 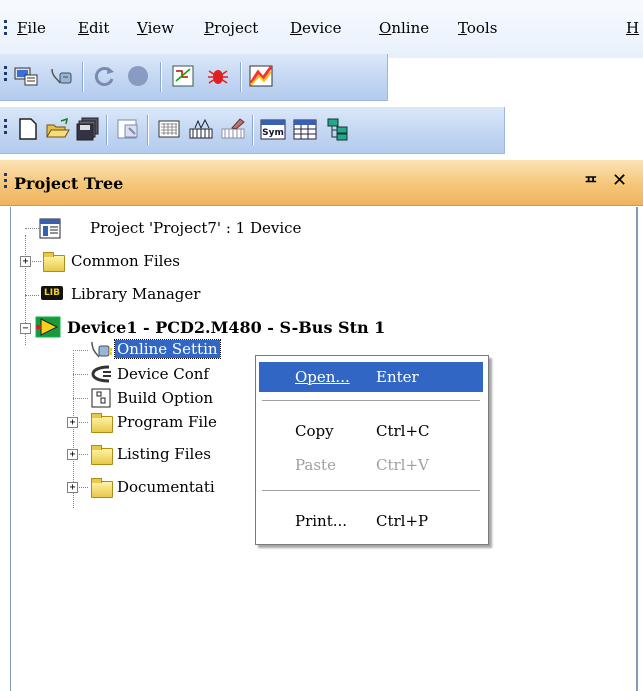 I want to click on menu-device-label: Device, so click(x=316, y=28).